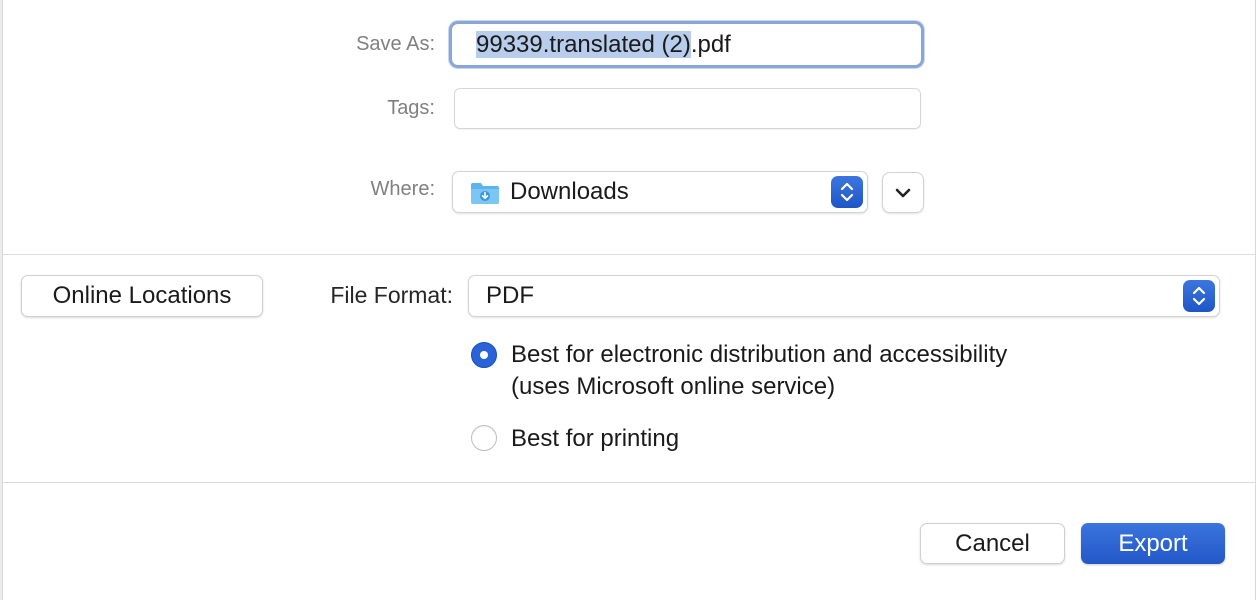  I want to click on save-as-label: Save As:, so click(395, 44).